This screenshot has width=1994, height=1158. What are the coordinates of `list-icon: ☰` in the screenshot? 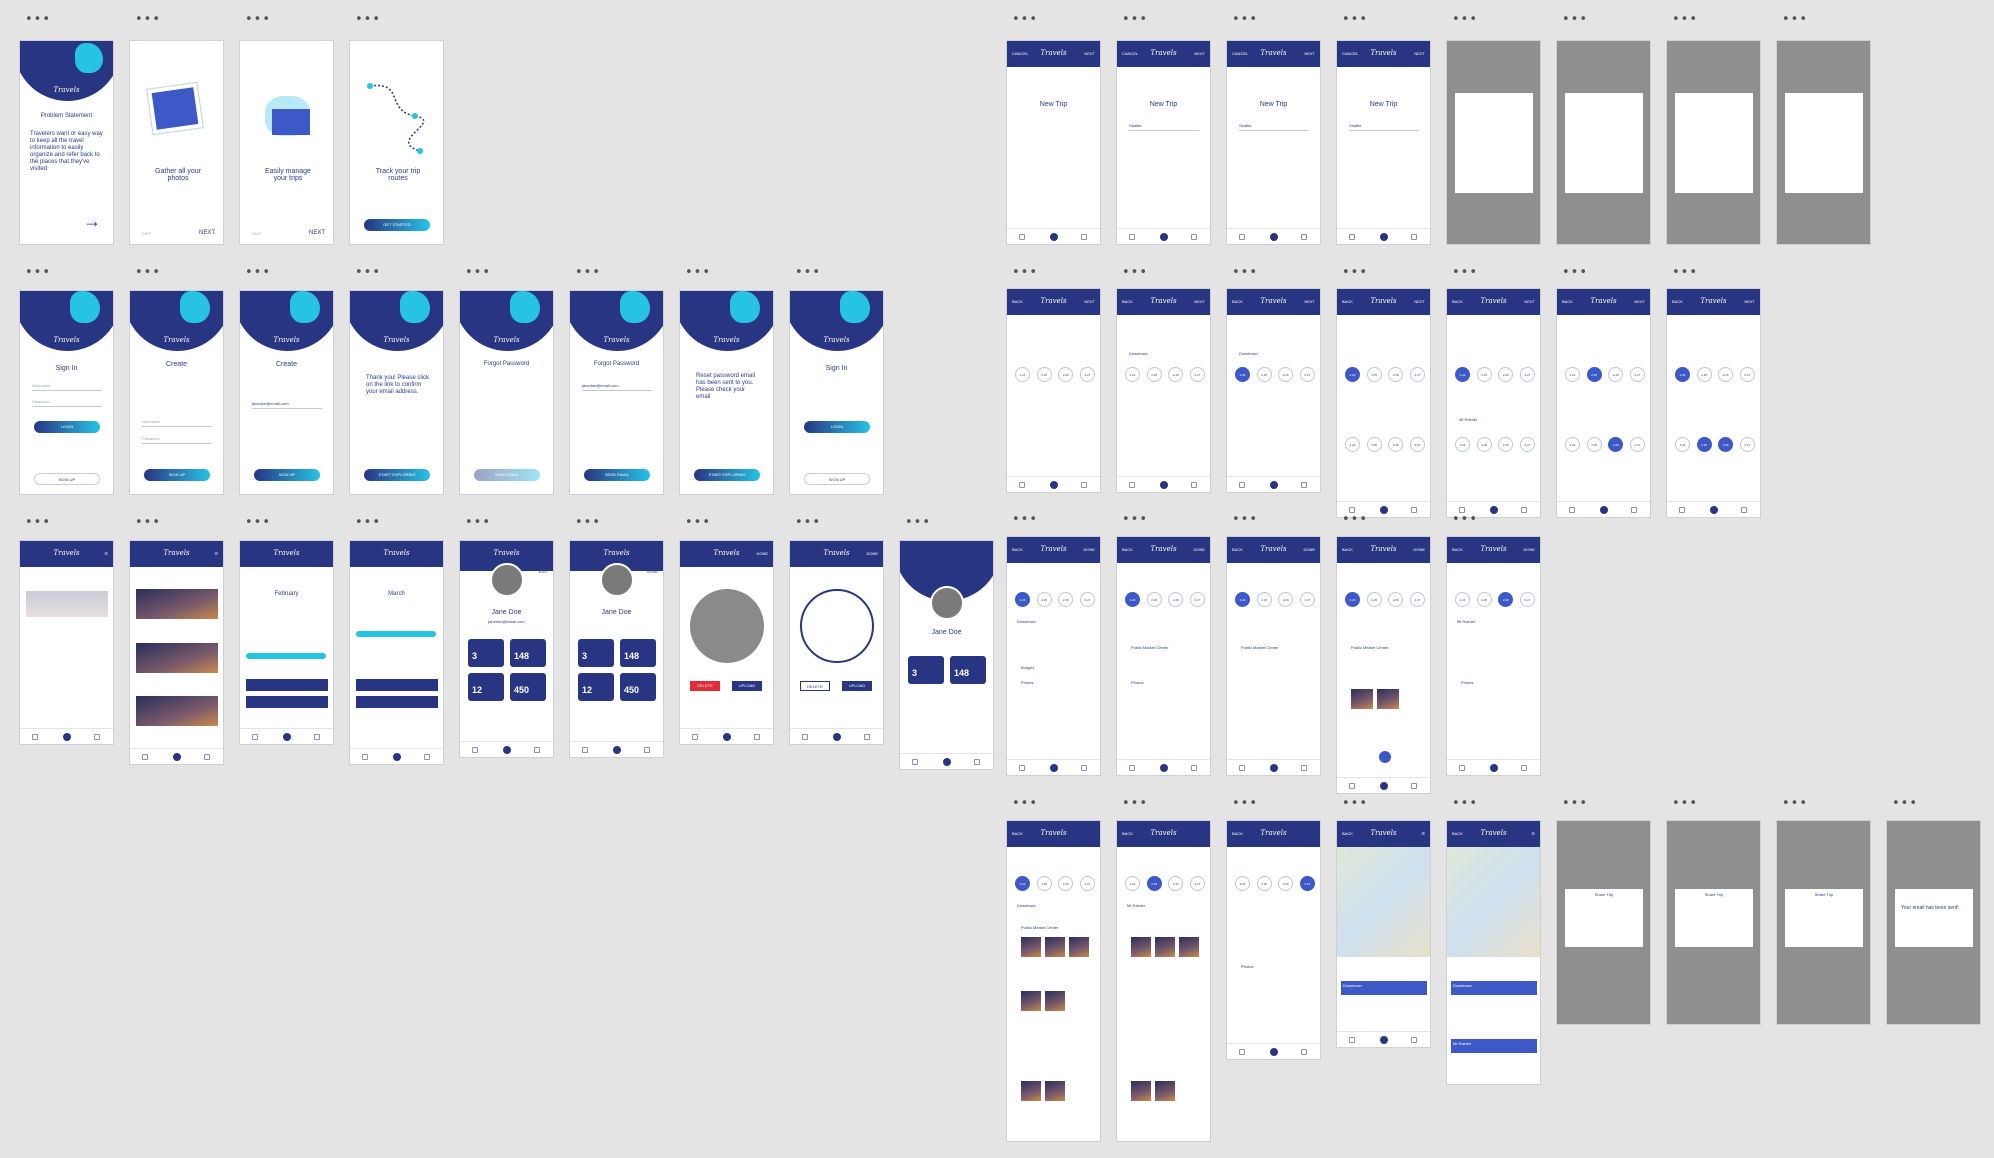 It's located at (1533, 833).